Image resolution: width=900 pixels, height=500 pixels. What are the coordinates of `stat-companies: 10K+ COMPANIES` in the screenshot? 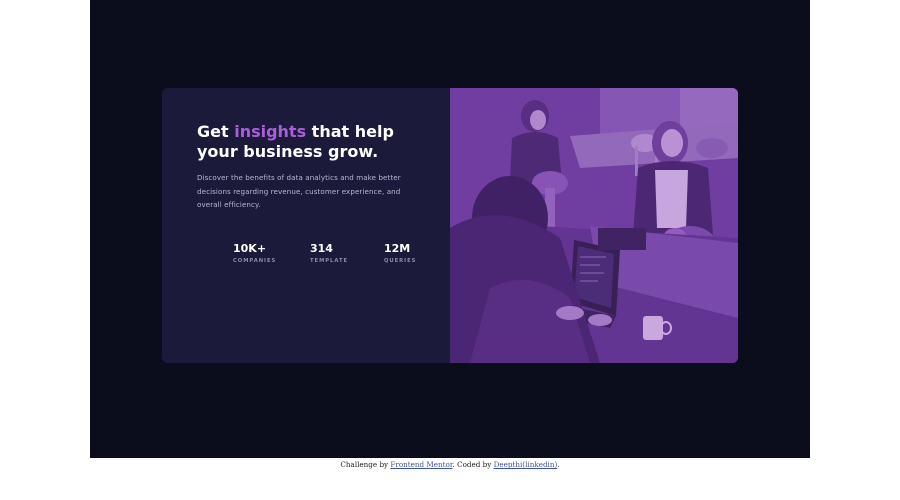 It's located at (254, 253).